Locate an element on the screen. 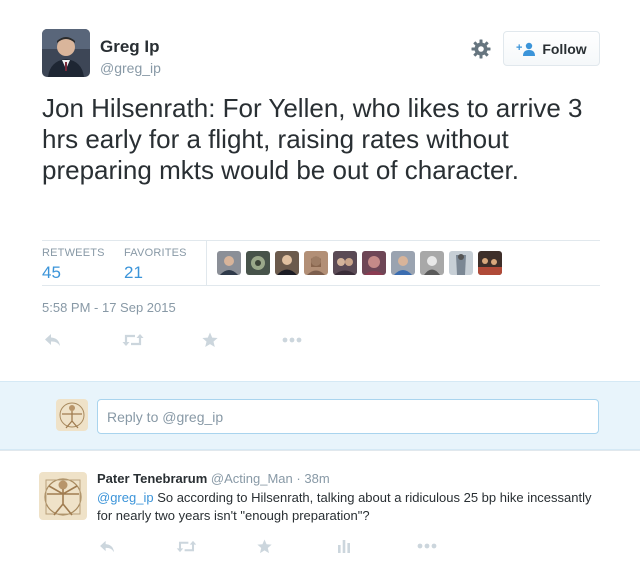 Image resolution: width=640 pixels, height=566 pixels. reply-composer: Reply to @greg_ip is located at coordinates (320, 415).